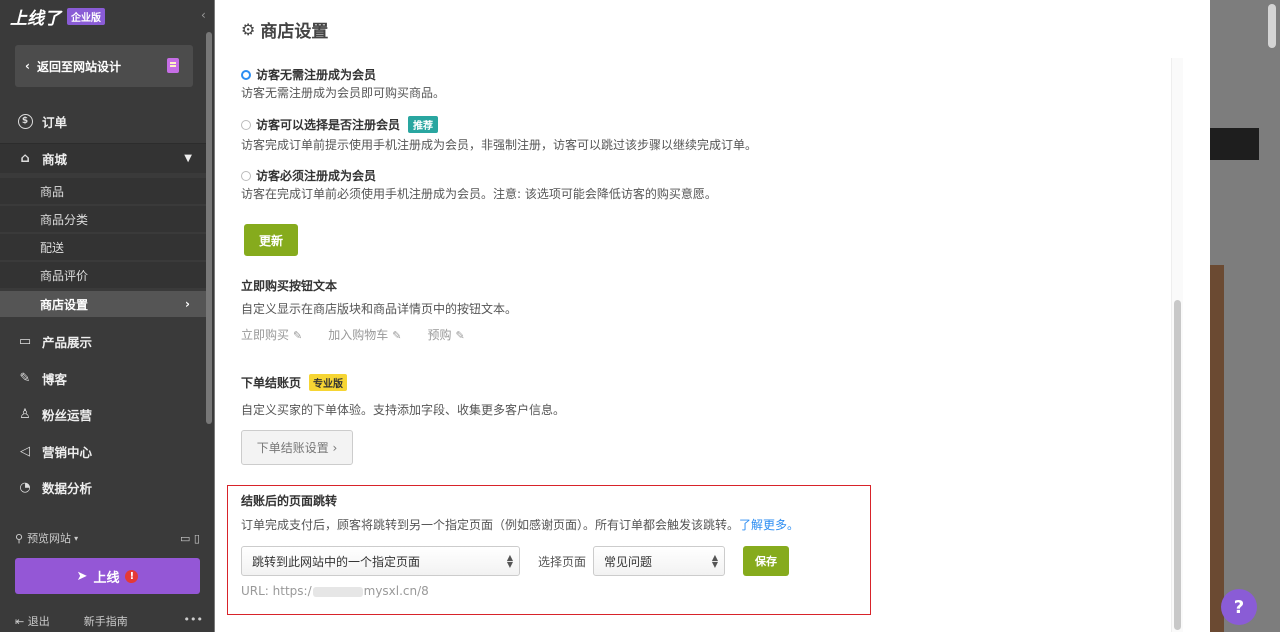 This screenshot has width=1280, height=632. Describe the element at coordinates (106, 621) in the screenshot. I see `guide-link: 新手指南` at that location.